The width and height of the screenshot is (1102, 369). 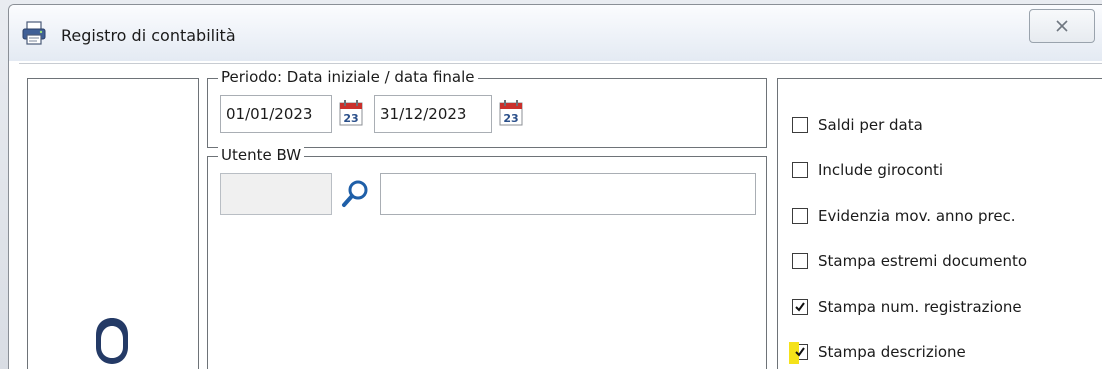 I want to click on start-date-value: 01/01/2023, so click(x=269, y=114).